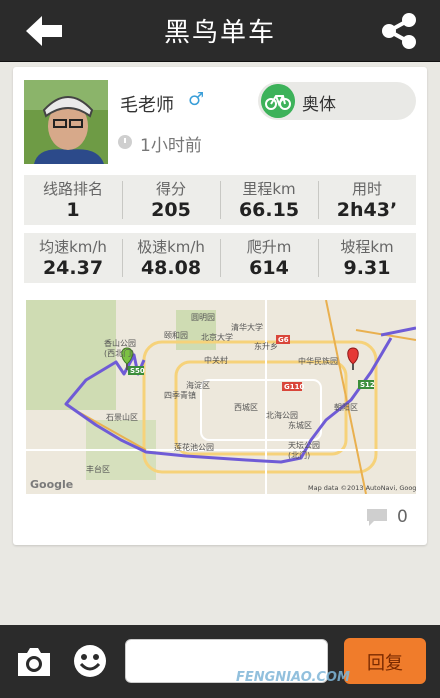  Describe the element at coordinates (269, 268) in the screenshot. I see `stat-value: 614` at that location.